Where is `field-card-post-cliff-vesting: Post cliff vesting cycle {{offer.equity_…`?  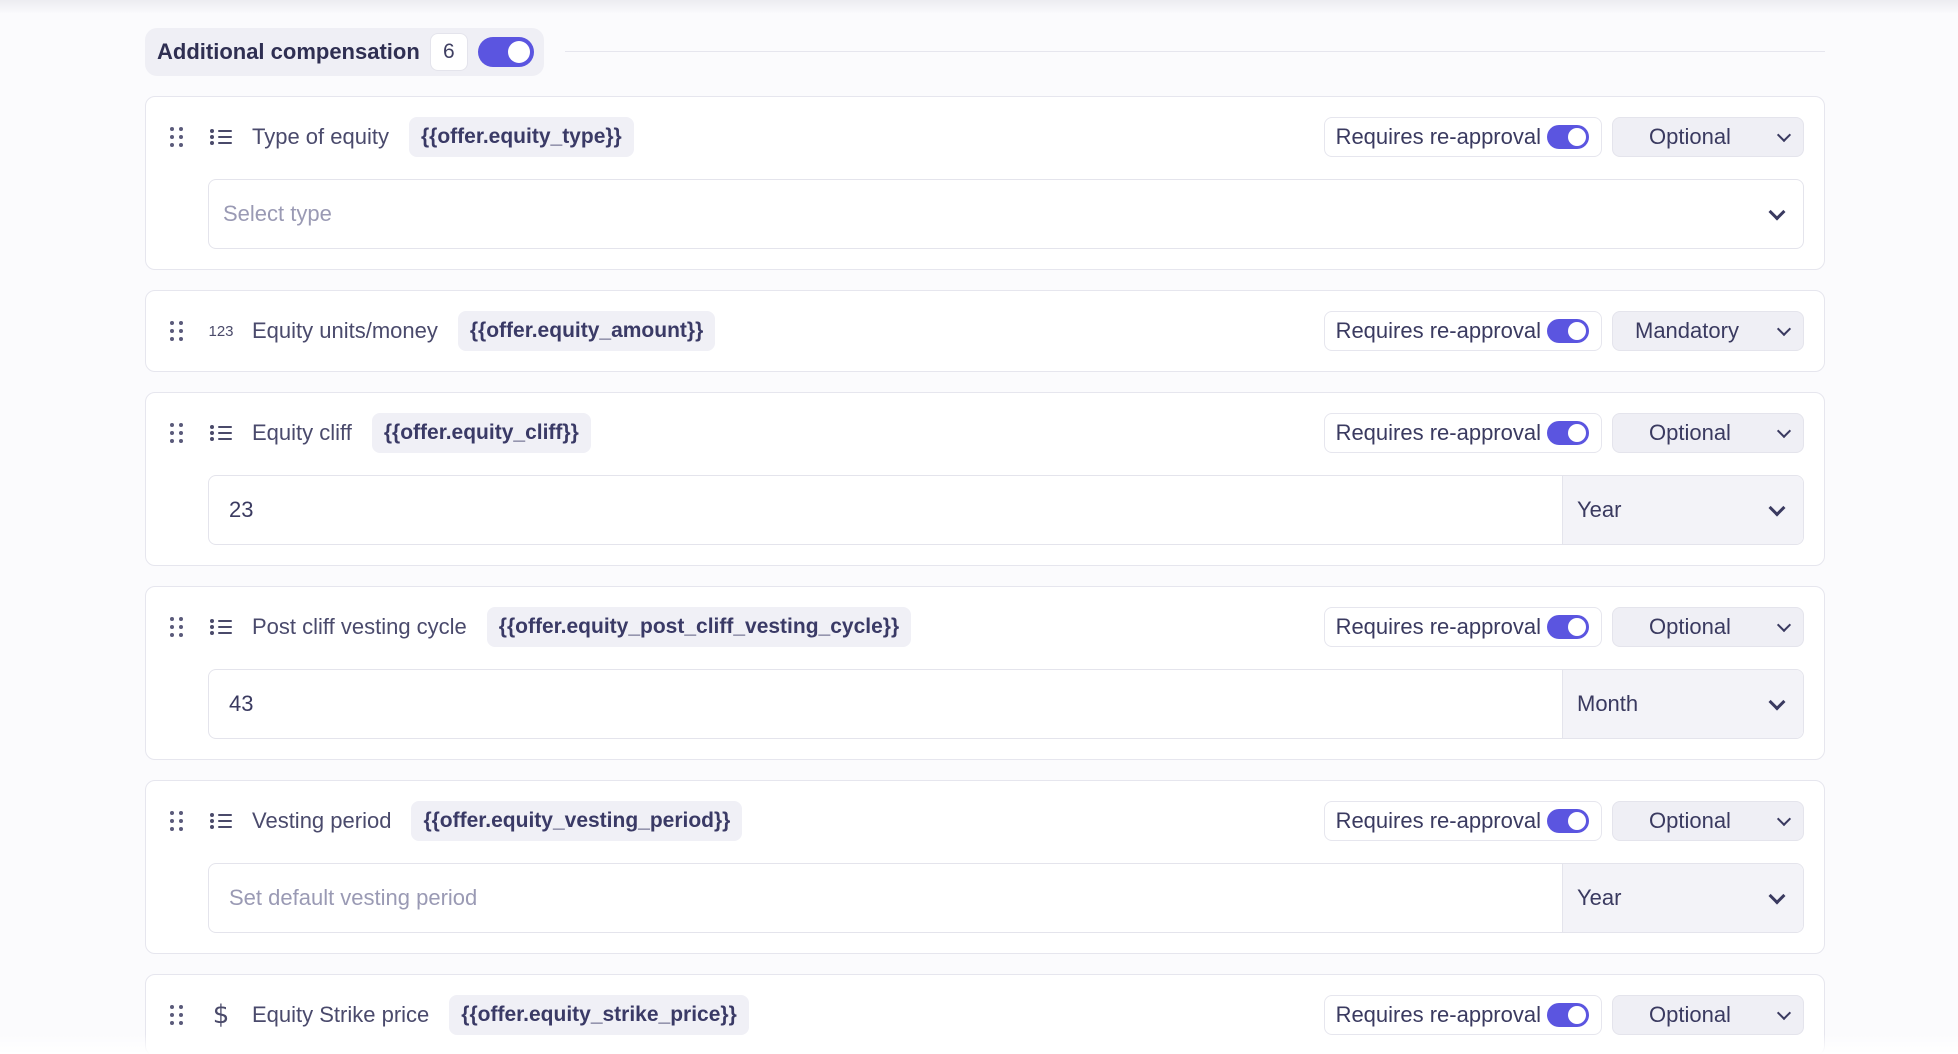 field-card-post-cliff-vesting: Post cliff vesting cycle {{offer.equity_… is located at coordinates (985, 673).